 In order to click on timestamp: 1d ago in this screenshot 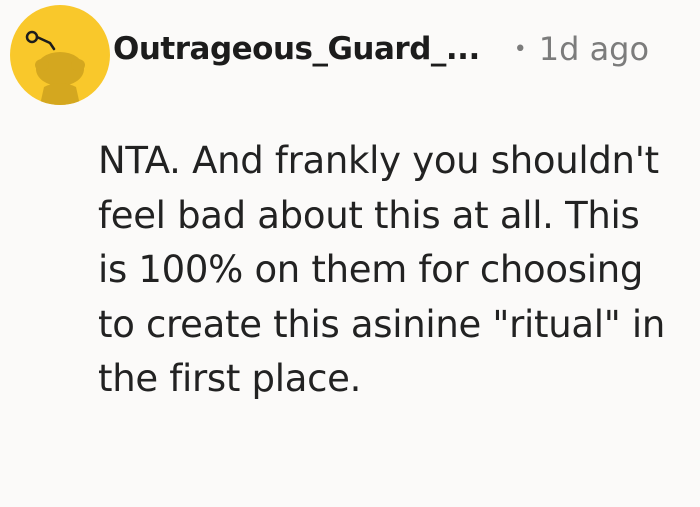, I will do `click(594, 49)`.